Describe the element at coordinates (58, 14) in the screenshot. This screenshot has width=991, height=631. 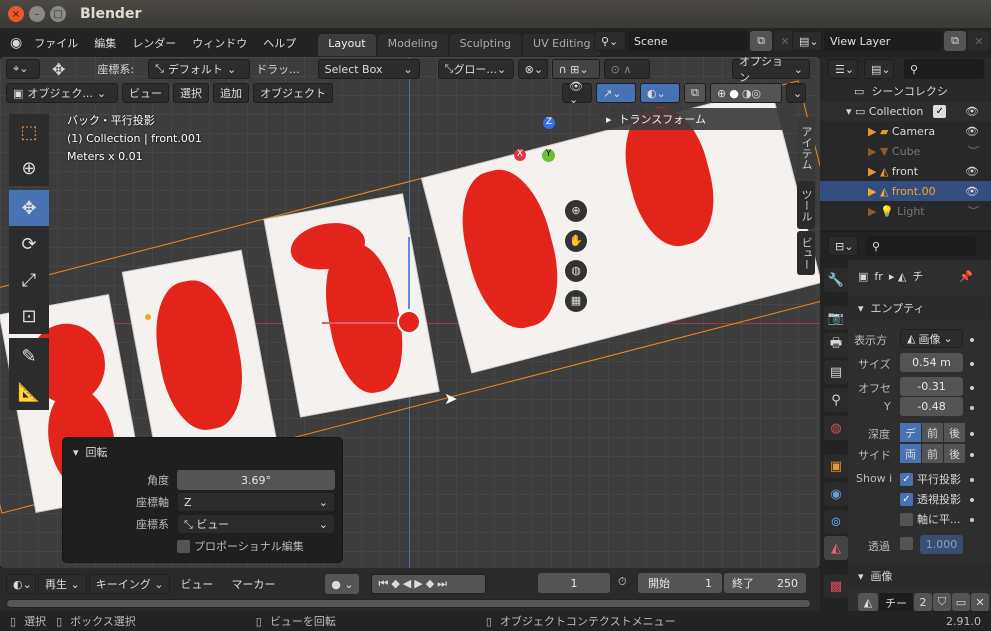
I see `maximize-button: □` at that location.